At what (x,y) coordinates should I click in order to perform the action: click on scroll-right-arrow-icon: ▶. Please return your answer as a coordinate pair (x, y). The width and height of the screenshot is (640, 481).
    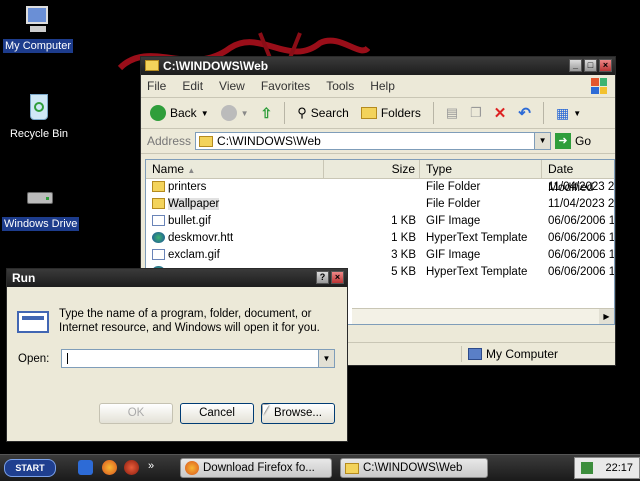
    Looking at the image, I should click on (606, 316).